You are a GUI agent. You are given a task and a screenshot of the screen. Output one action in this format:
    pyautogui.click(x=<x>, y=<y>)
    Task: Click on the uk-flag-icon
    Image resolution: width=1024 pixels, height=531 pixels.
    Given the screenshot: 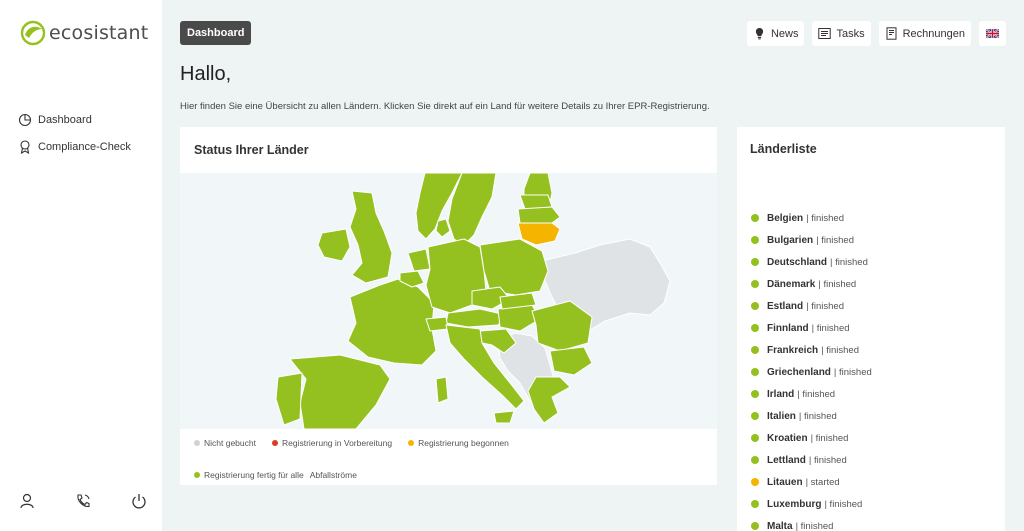 What is the action you would take?
    pyautogui.click(x=992, y=33)
    